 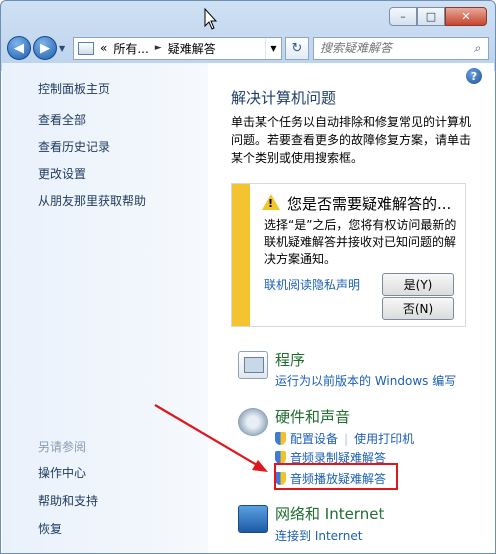 I want to click on run-older-programs-link: 运行为以前版本的 Windows 编写, so click(x=365, y=380).